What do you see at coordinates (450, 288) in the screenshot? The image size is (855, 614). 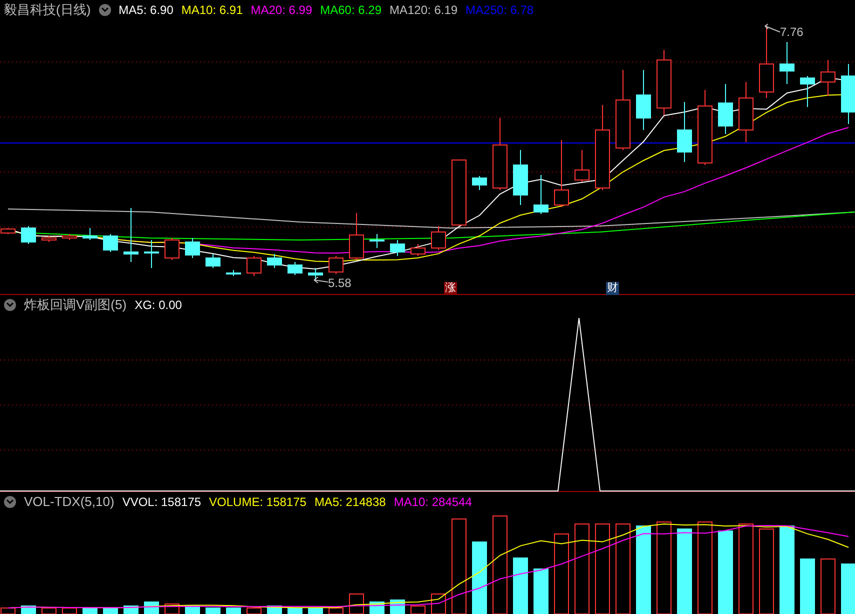 I see `event-marker: 涨` at bounding box center [450, 288].